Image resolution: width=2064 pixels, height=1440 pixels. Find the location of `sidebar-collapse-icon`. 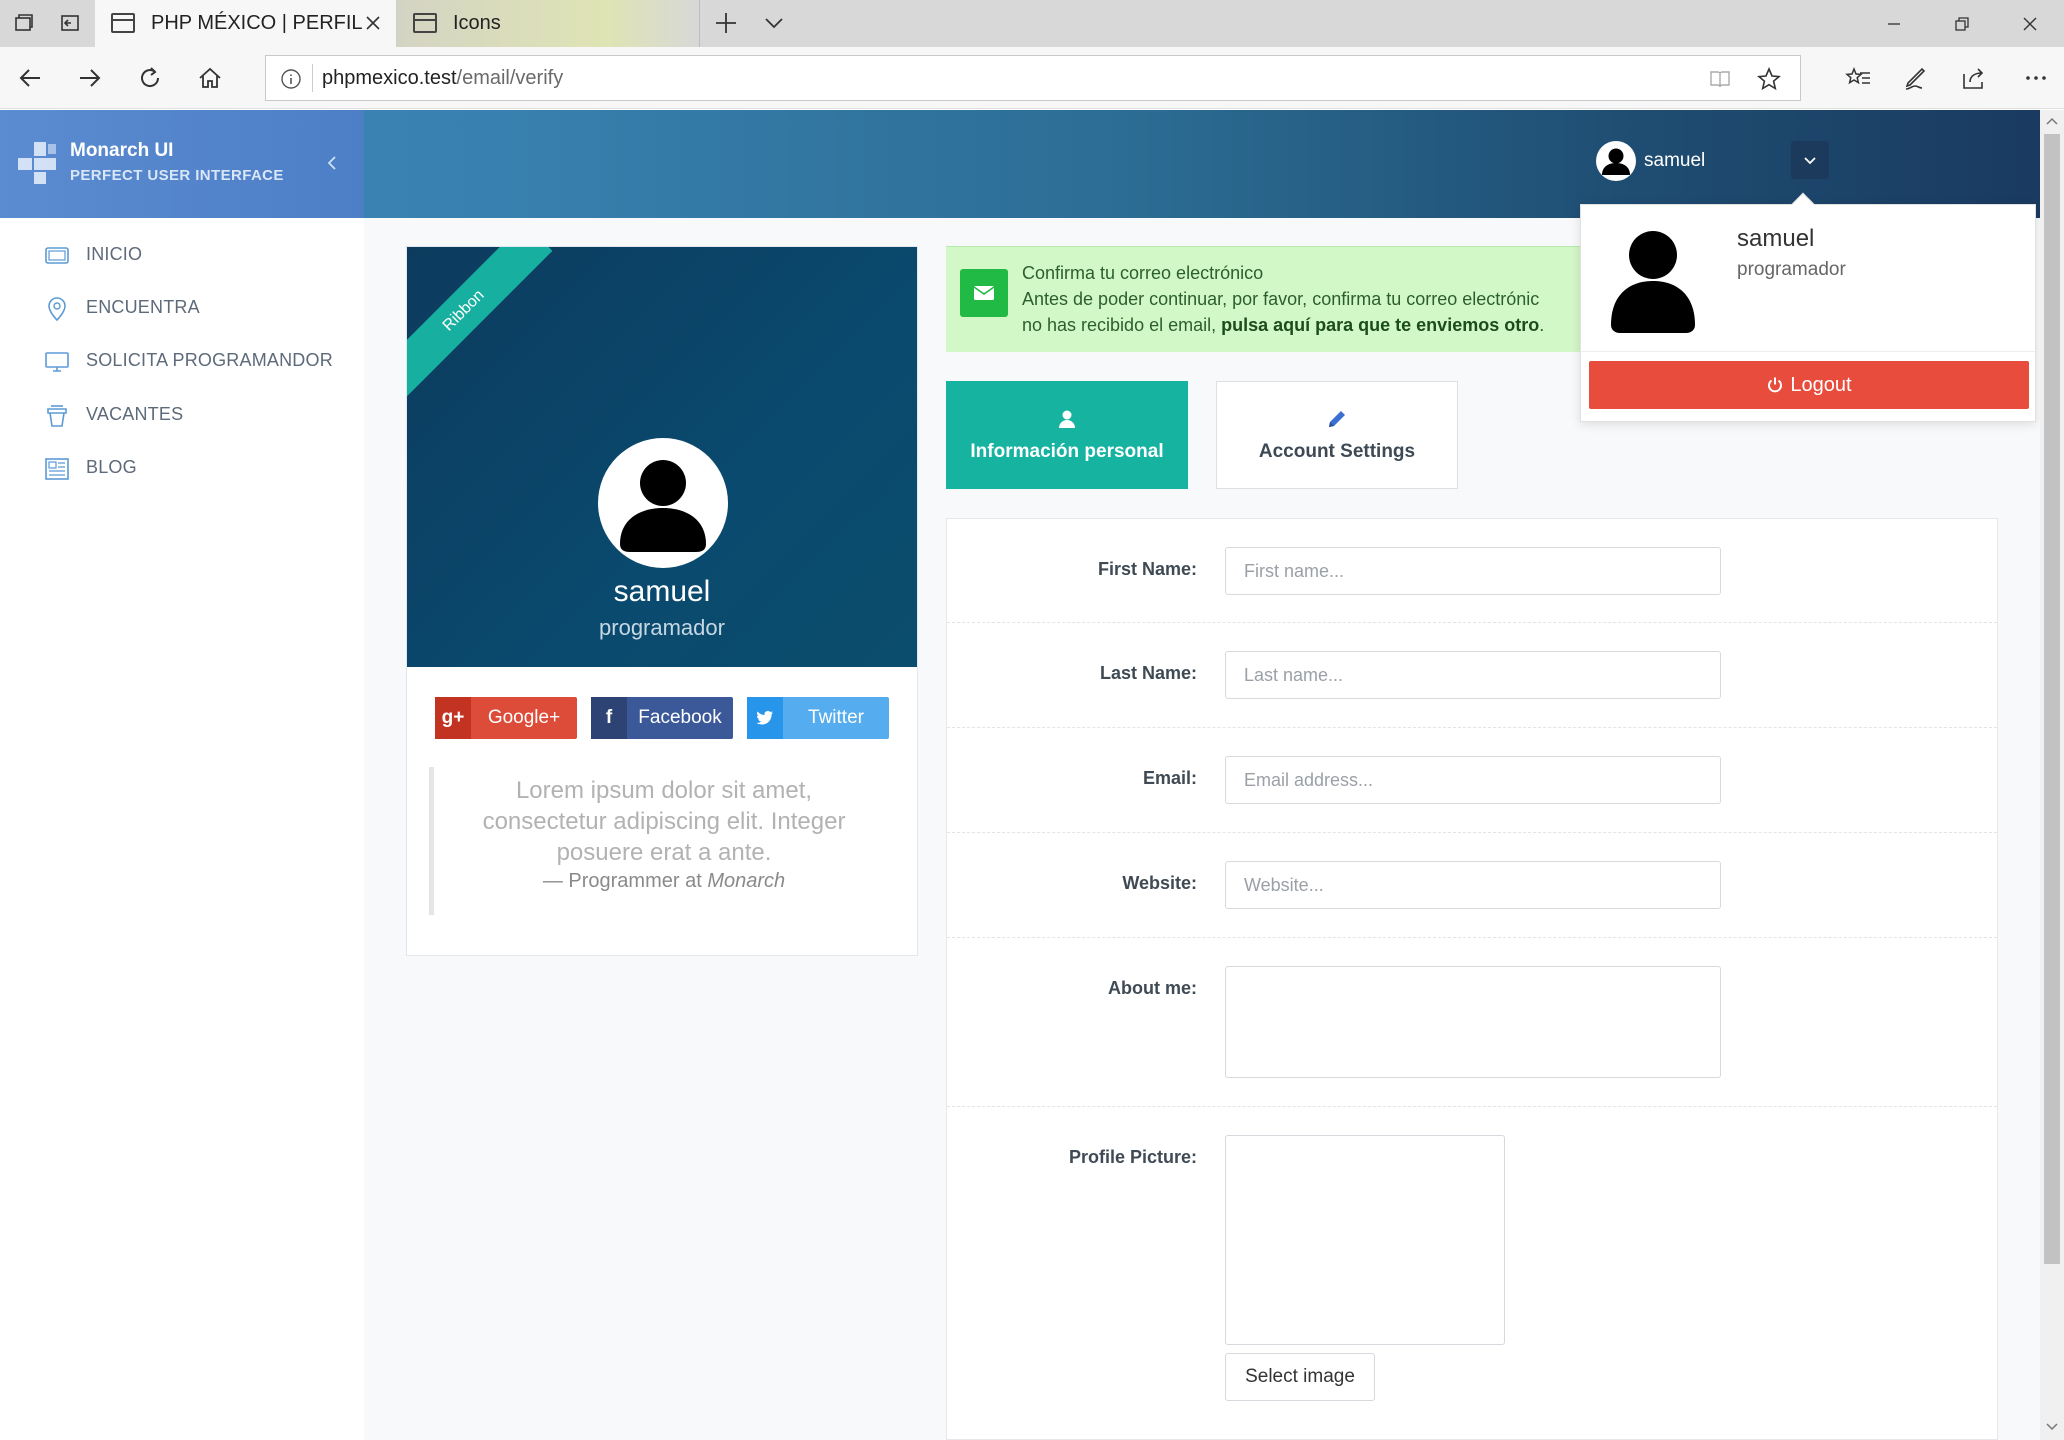

sidebar-collapse-icon is located at coordinates (334, 164).